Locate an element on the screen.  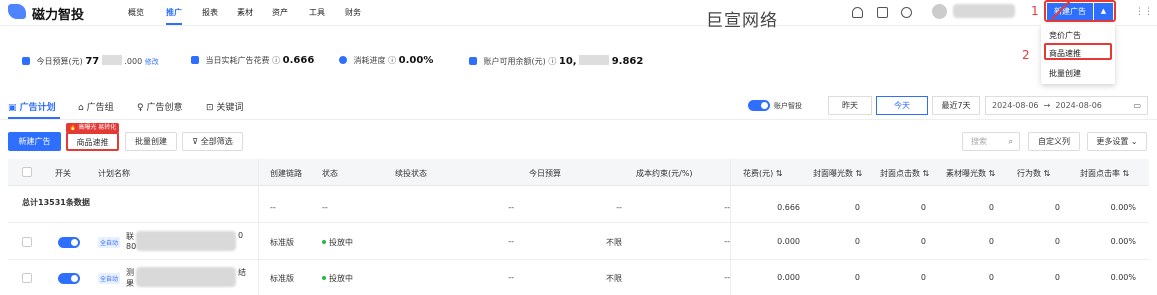
new-ad-primary-button: 新建广告 is located at coordinates (34, 141).